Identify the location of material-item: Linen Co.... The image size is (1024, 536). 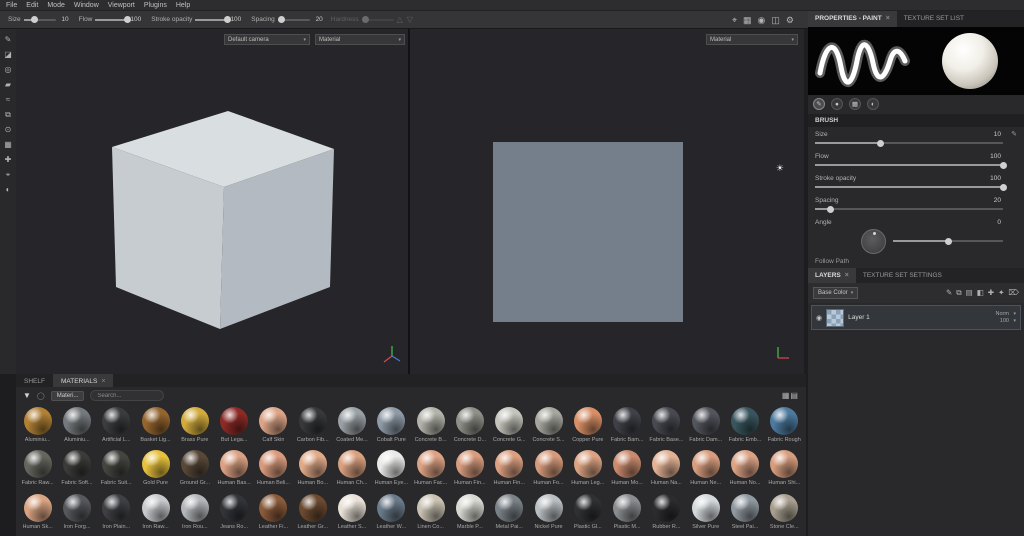
(430, 513).